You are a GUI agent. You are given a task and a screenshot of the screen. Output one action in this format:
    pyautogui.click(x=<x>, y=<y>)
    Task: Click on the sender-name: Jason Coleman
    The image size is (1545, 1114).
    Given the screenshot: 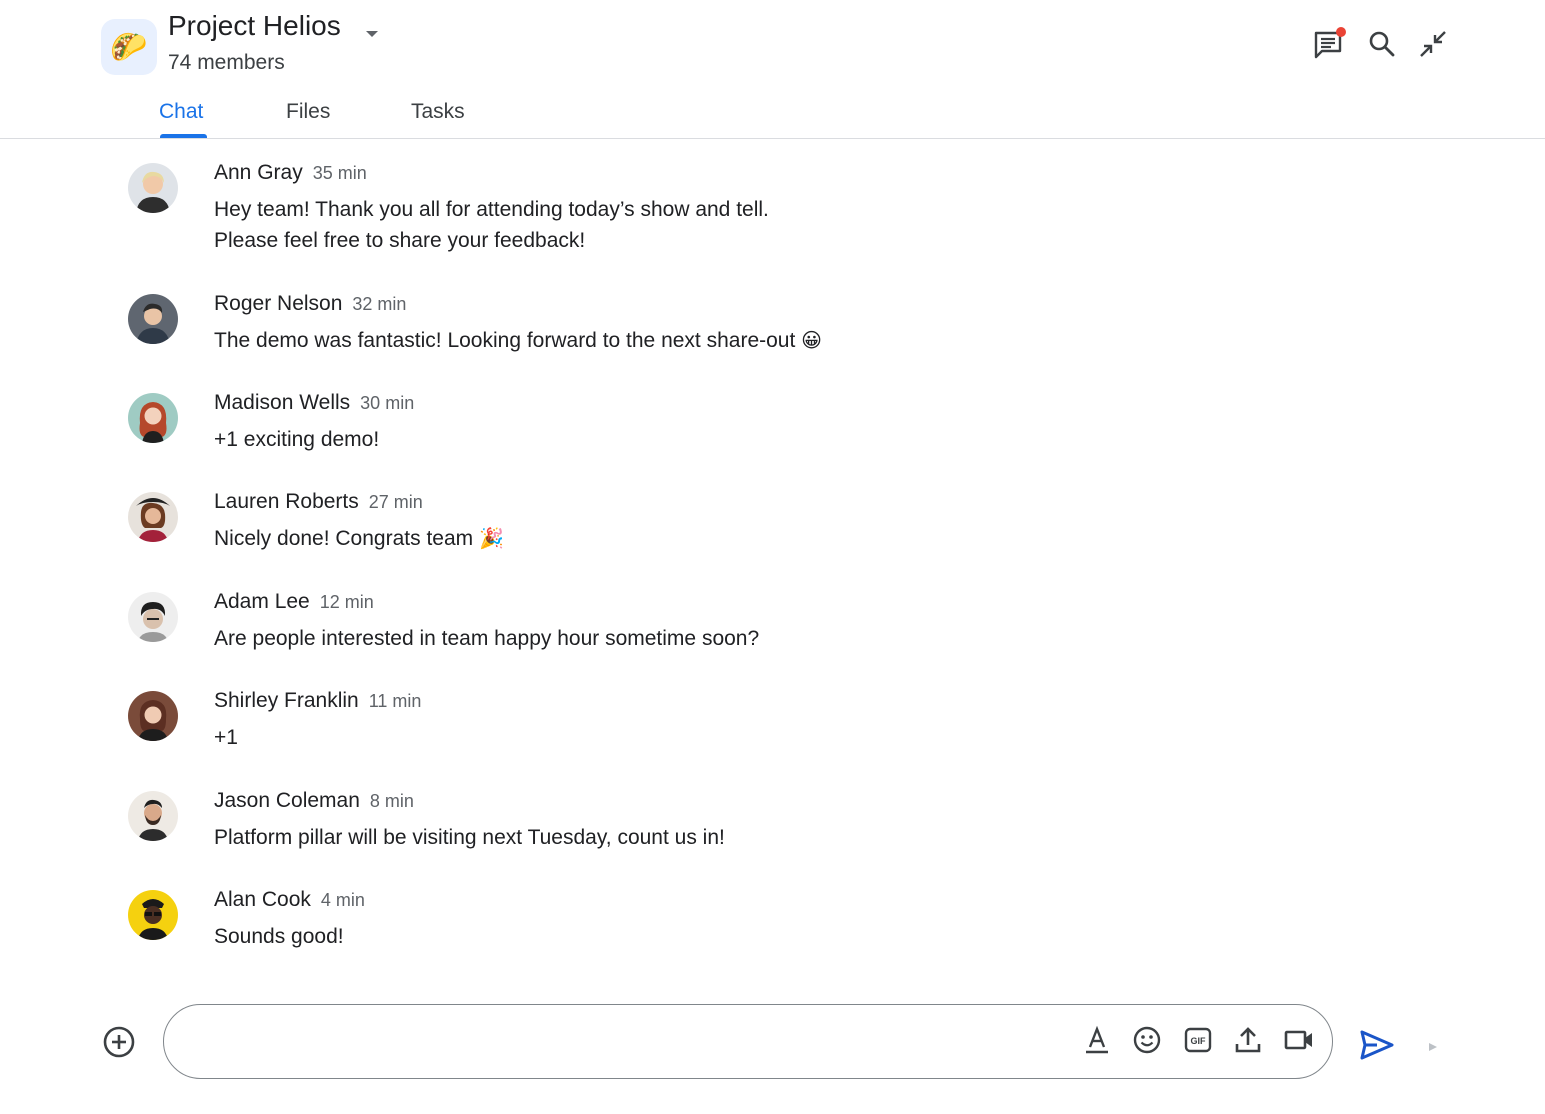 What is the action you would take?
    pyautogui.click(x=287, y=800)
    